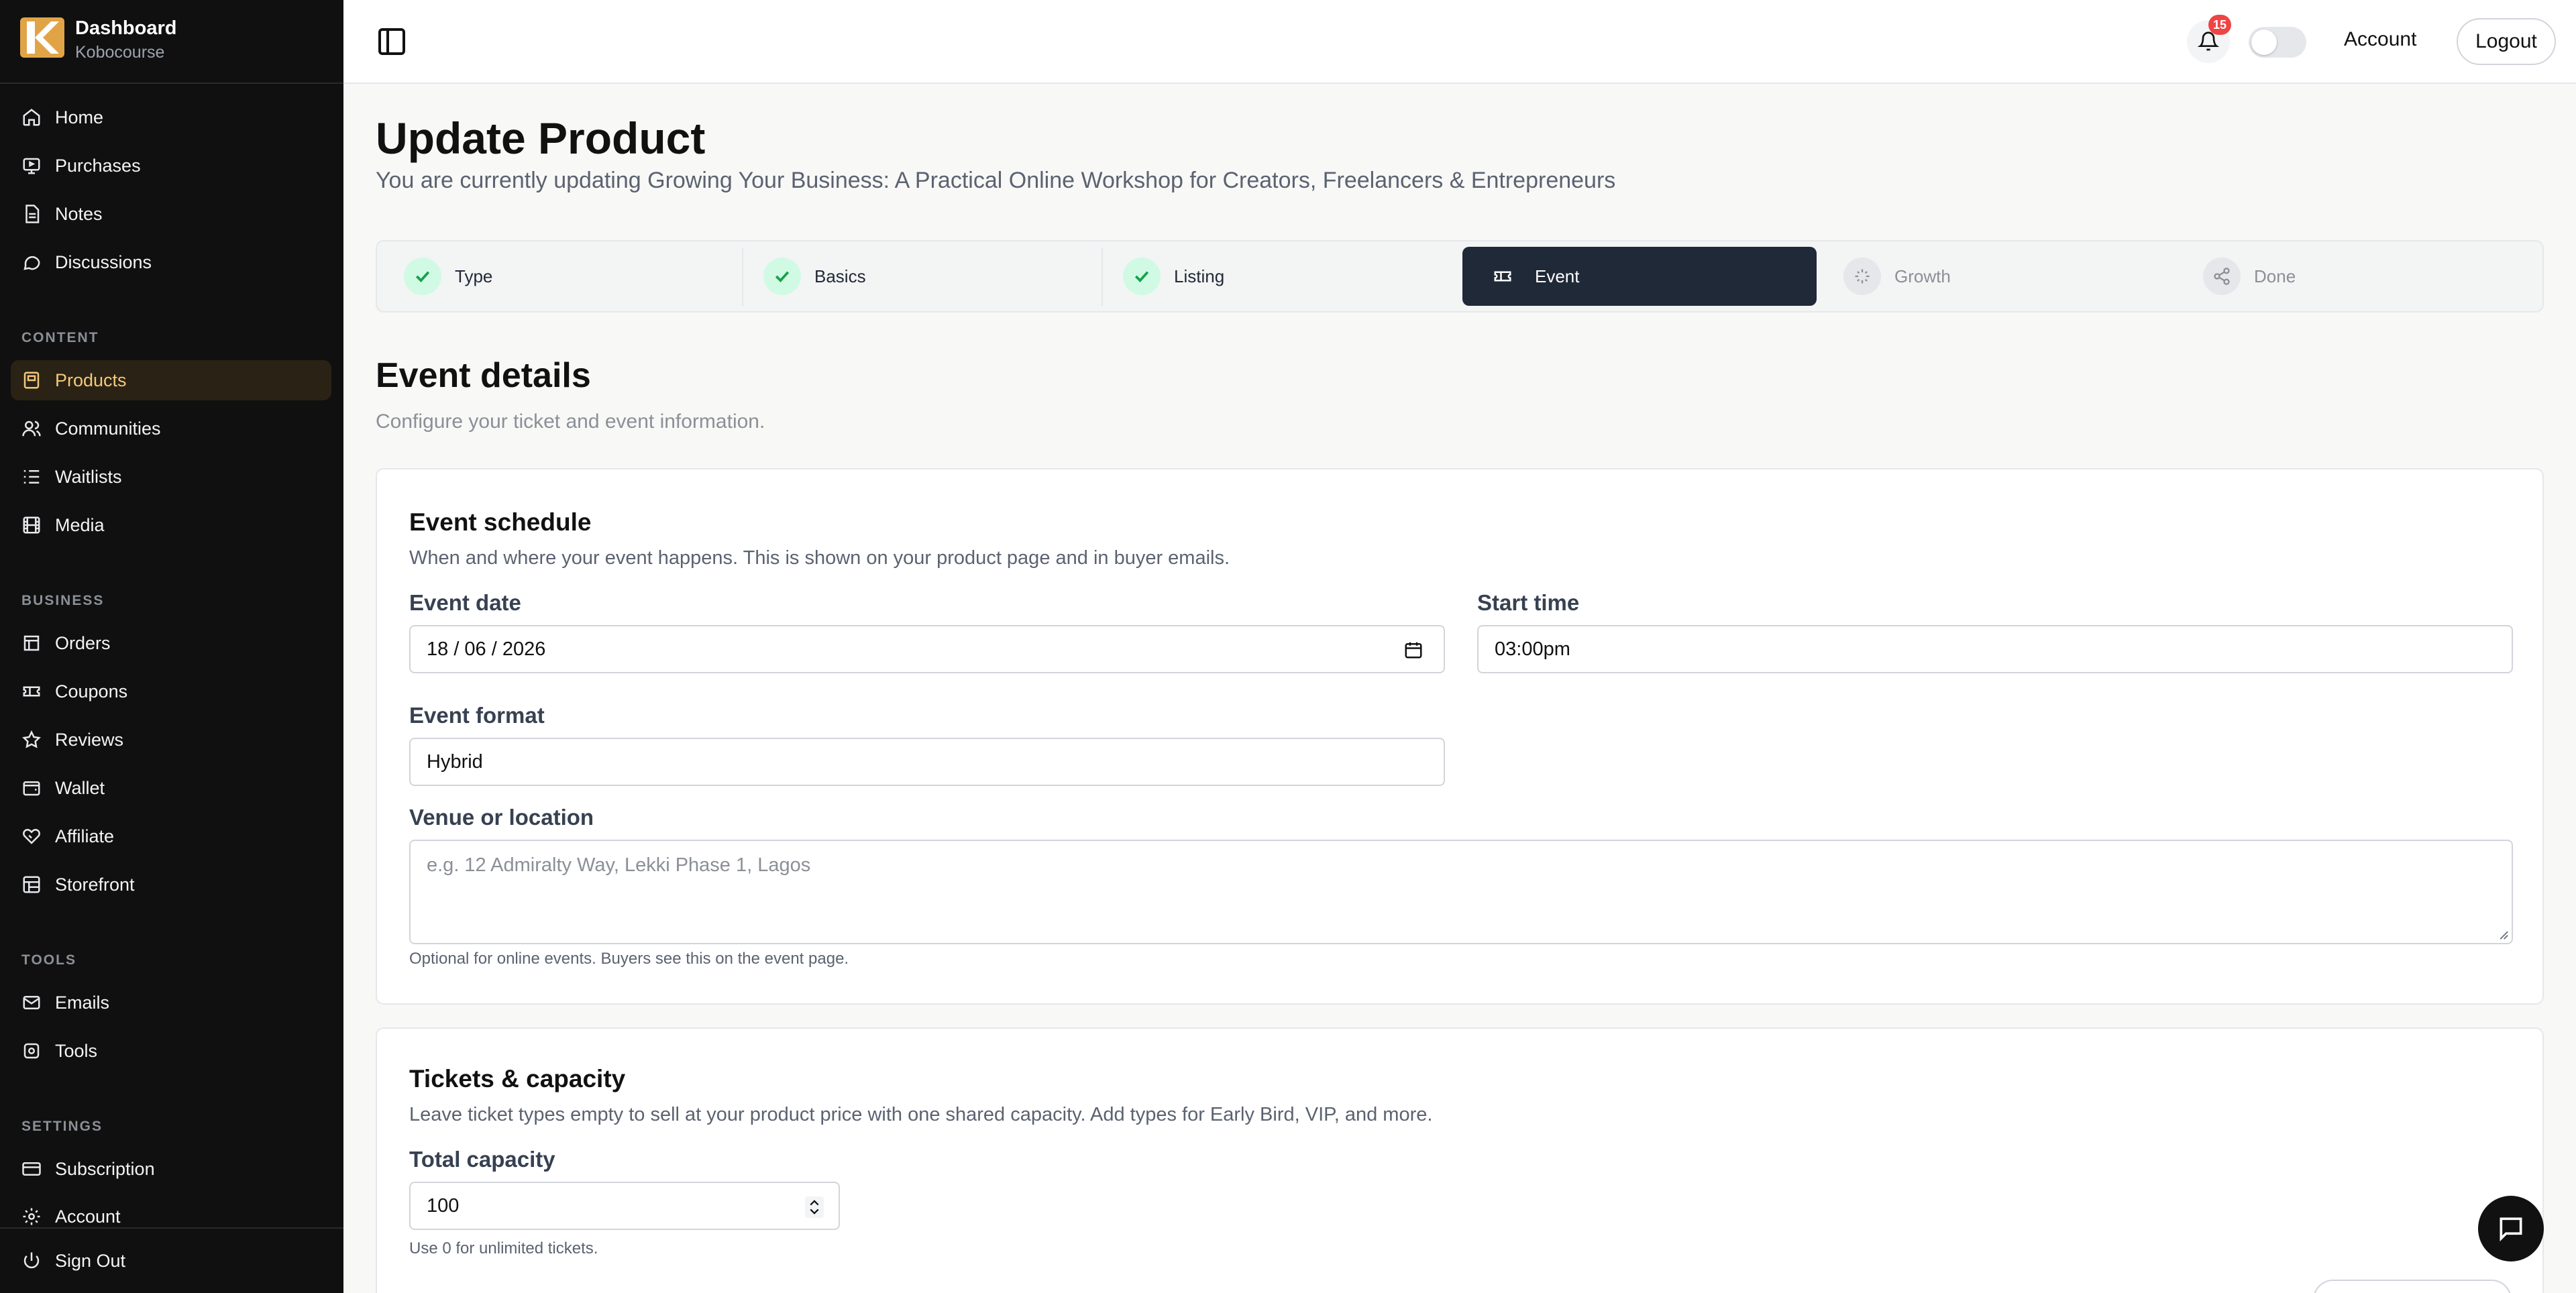  What do you see at coordinates (1532, 649) in the screenshot?
I see `start-time-value: 03:00pm` at bounding box center [1532, 649].